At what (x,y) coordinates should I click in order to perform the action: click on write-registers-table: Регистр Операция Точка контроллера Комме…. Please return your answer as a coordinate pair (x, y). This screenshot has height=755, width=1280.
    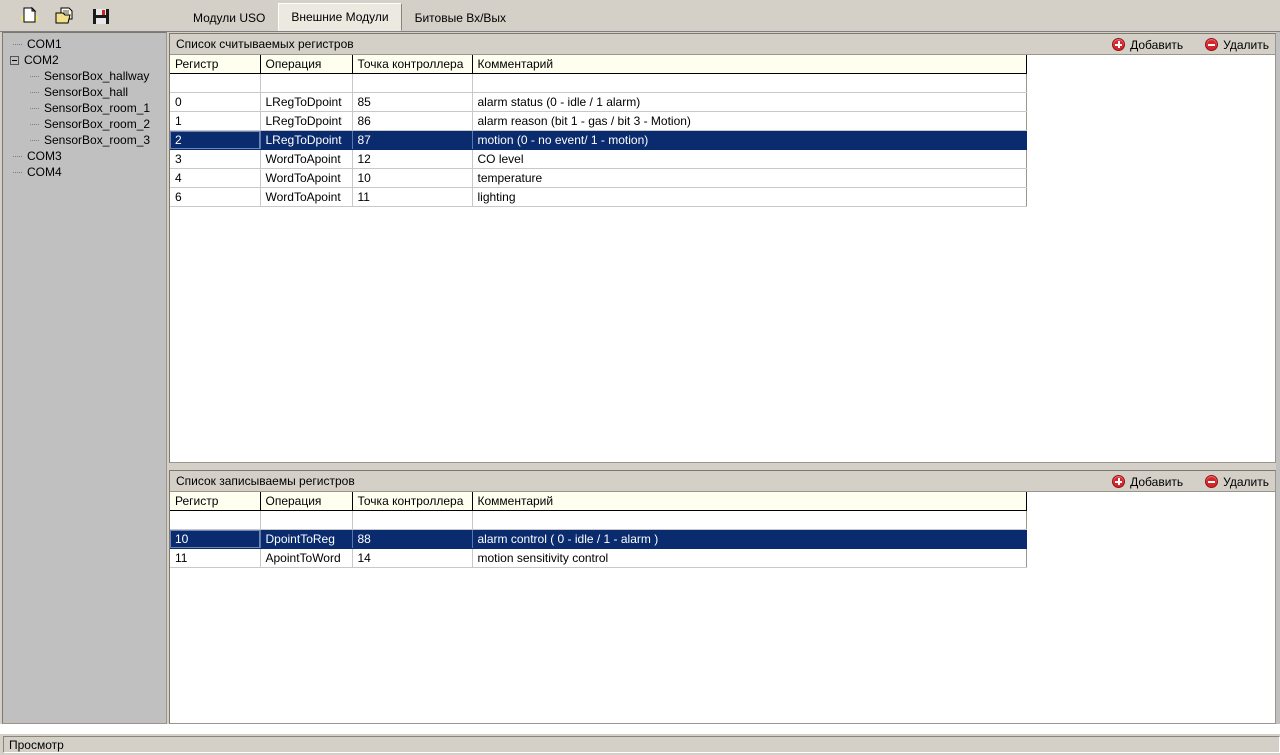
    Looking at the image, I should click on (598, 530).